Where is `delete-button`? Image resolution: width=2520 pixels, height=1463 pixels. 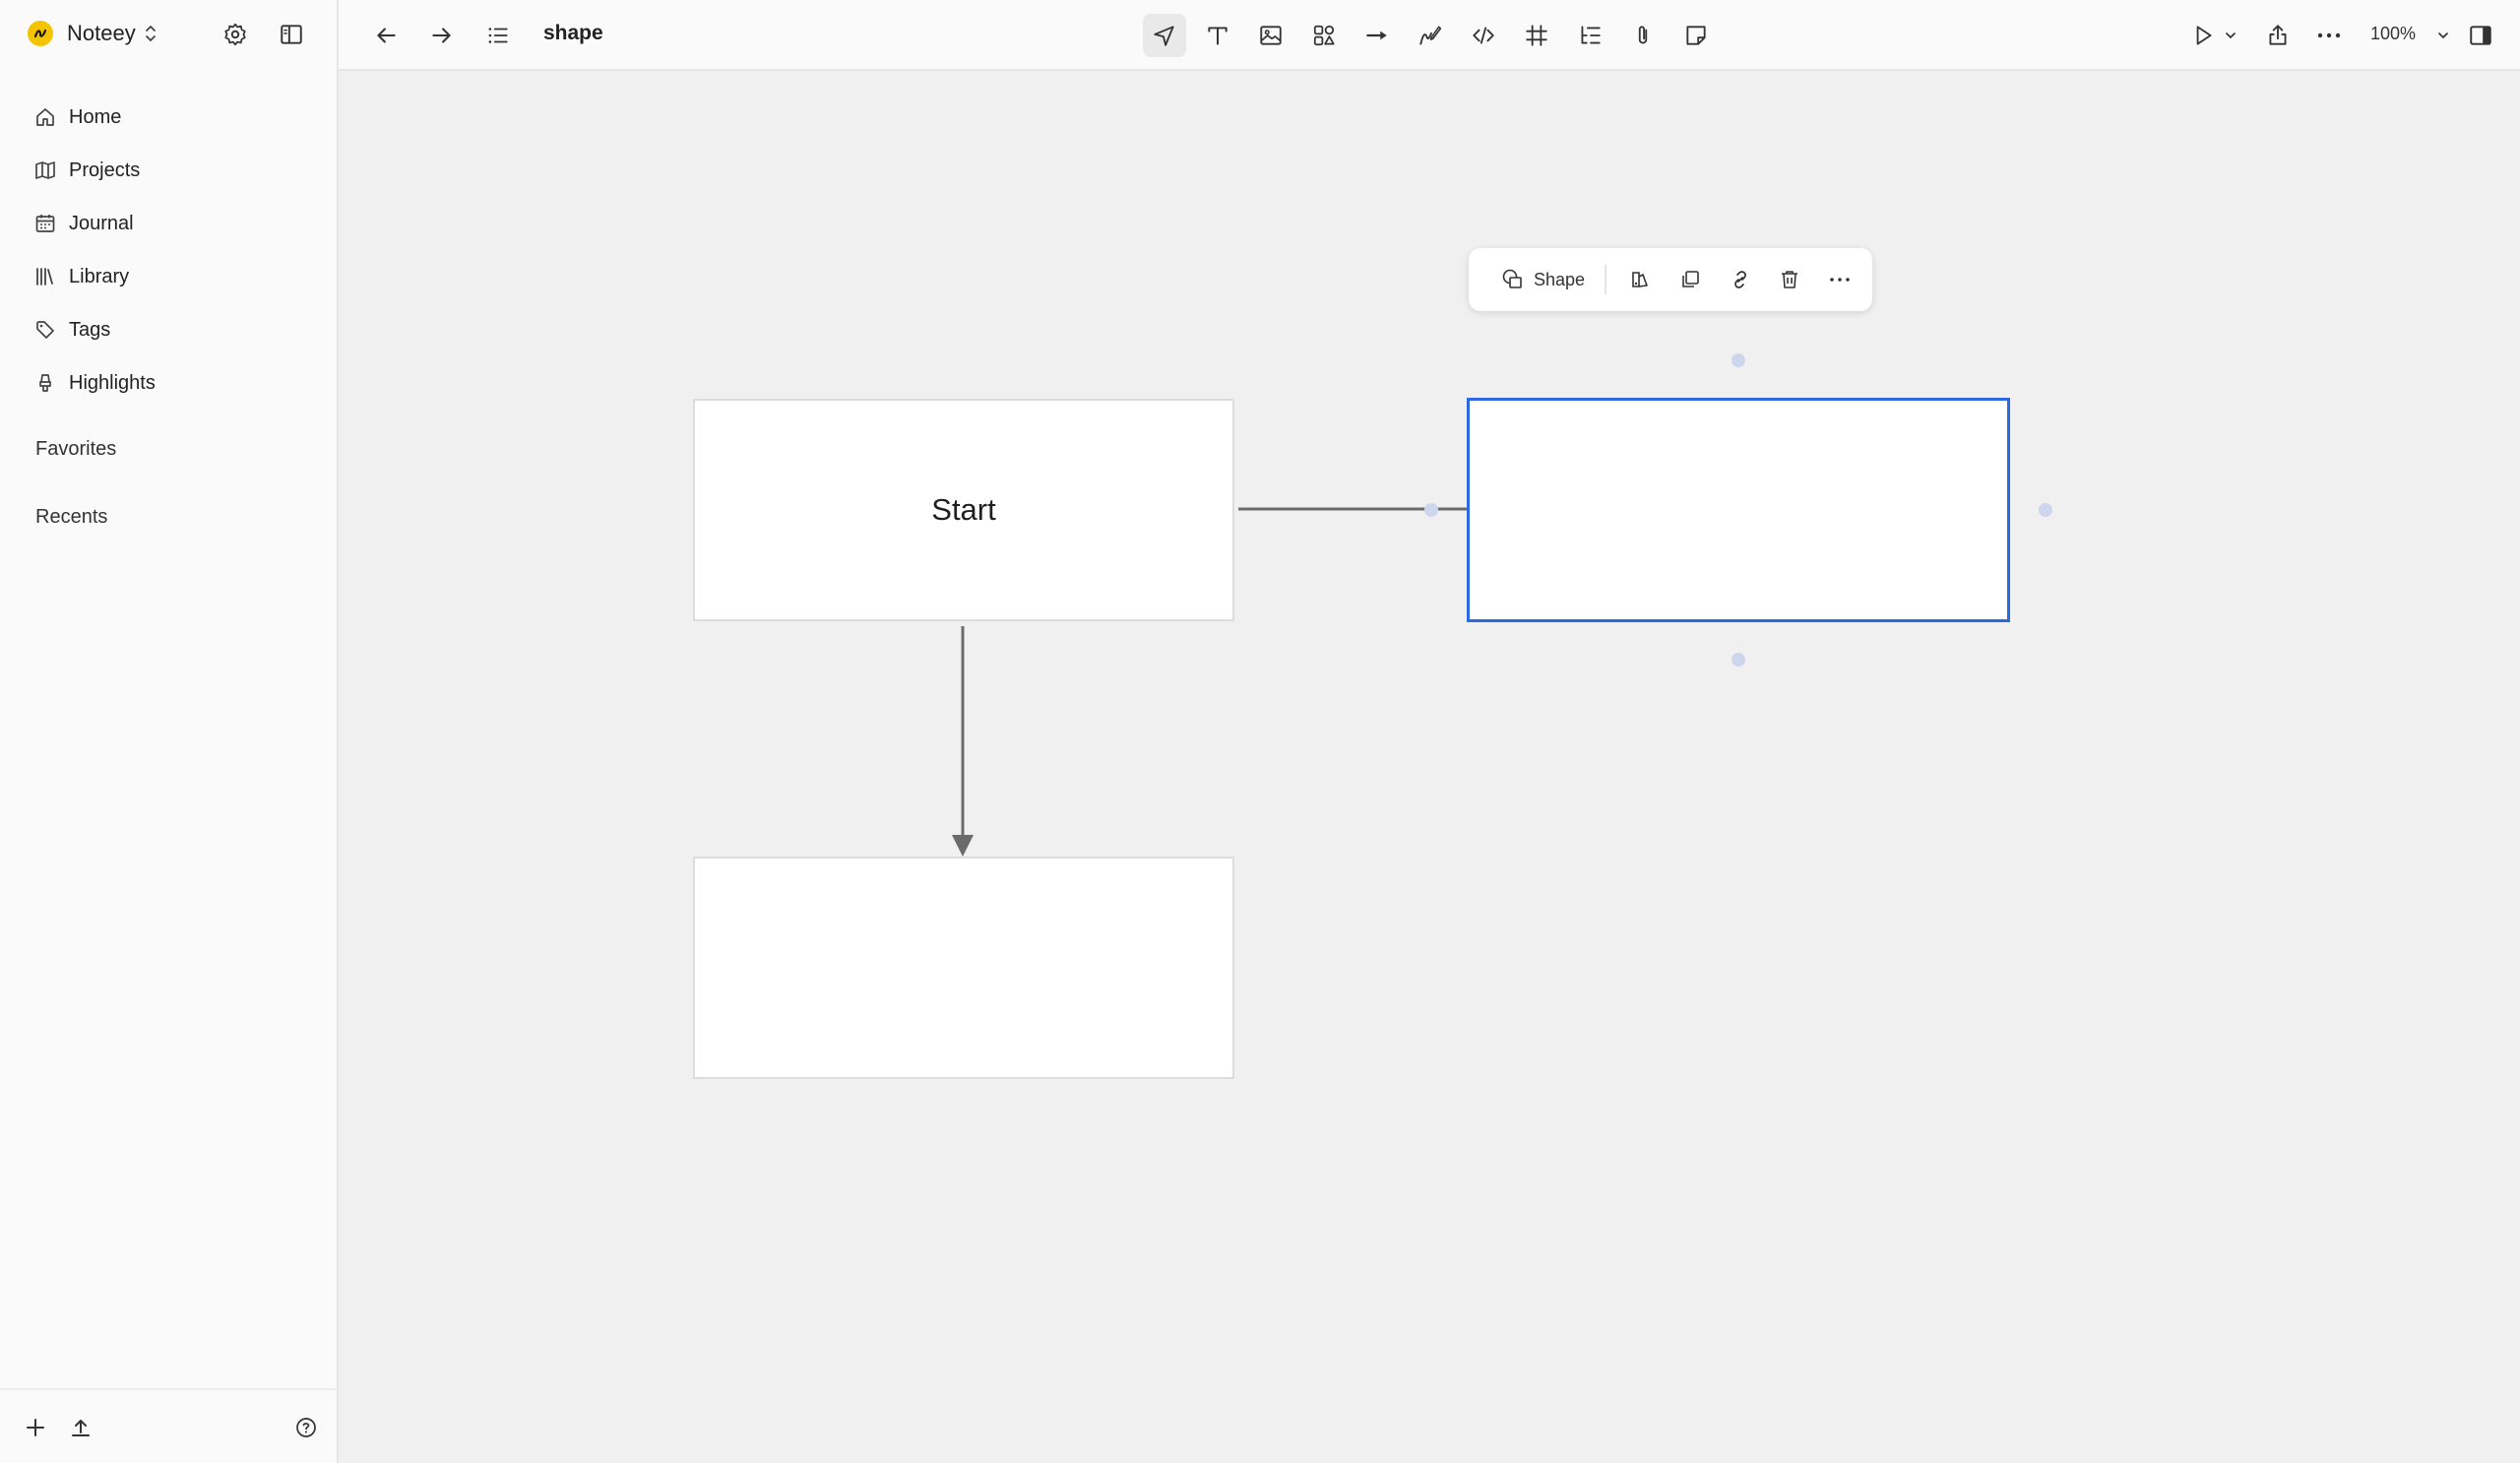 delete-button is located at coordinates (1789, 279).